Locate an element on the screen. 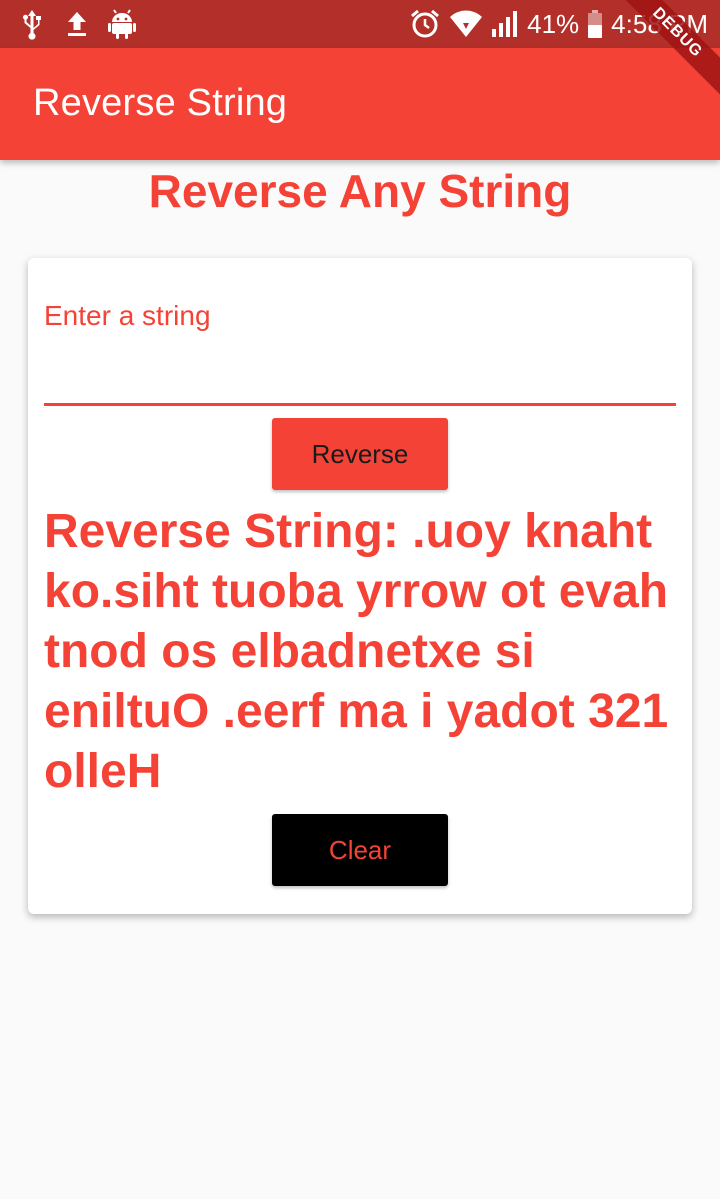 The height and width of the screenshot is (1199, 720). upload-icon is located at coordinates (77, 24).